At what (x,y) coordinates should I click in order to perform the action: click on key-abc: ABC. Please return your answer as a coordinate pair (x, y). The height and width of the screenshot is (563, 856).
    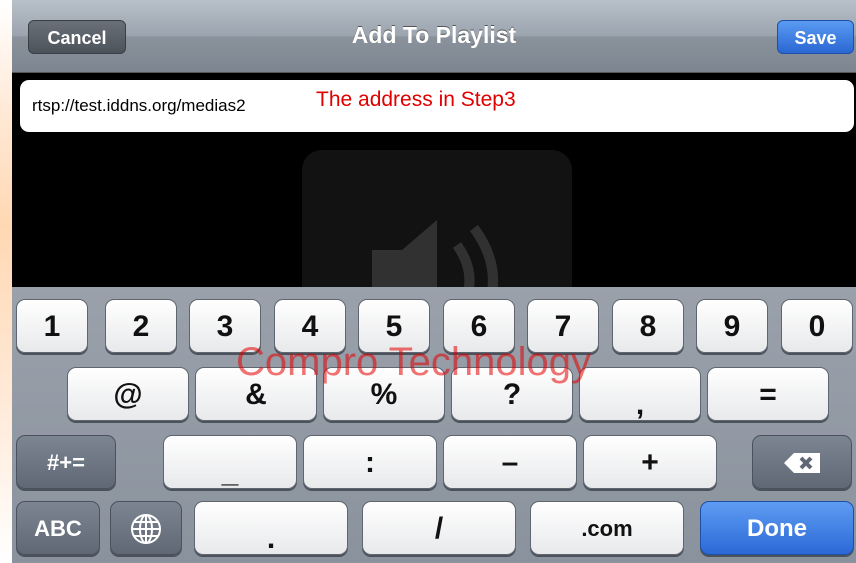
    Looking at the image, I should click on (58, 528).